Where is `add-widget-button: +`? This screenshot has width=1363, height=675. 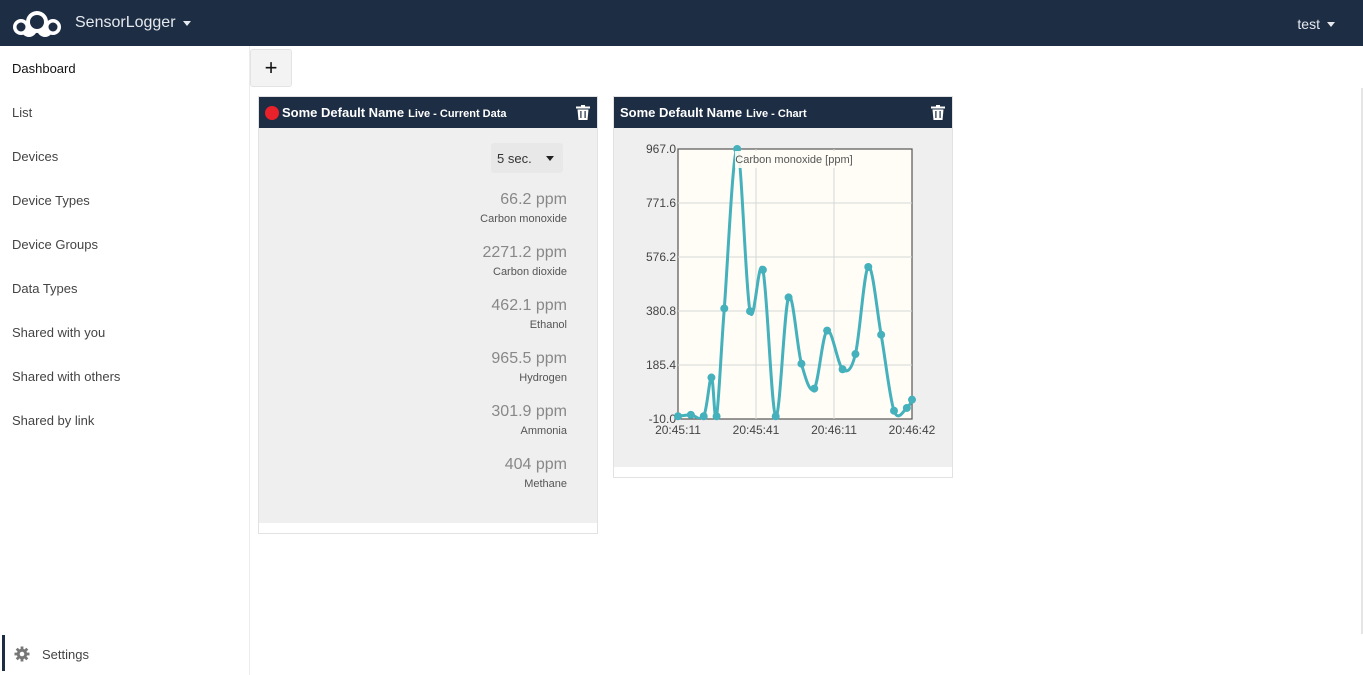
add-widget-button: + is located at coordinates (271, 68).